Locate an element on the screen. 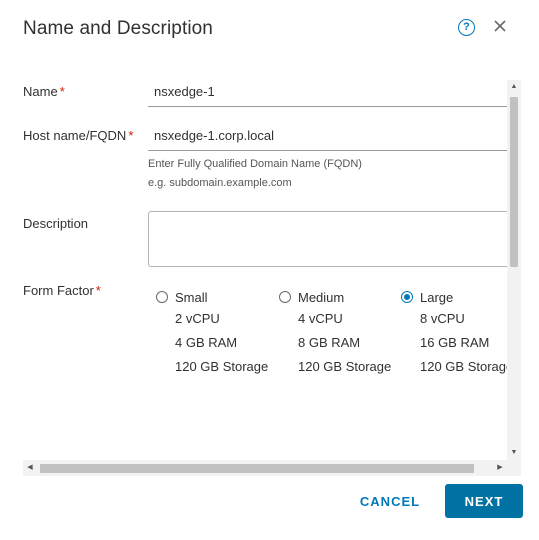 This screenshot has width=539, height=540. radio-label-large: Large is located at coordinates (437, 297).